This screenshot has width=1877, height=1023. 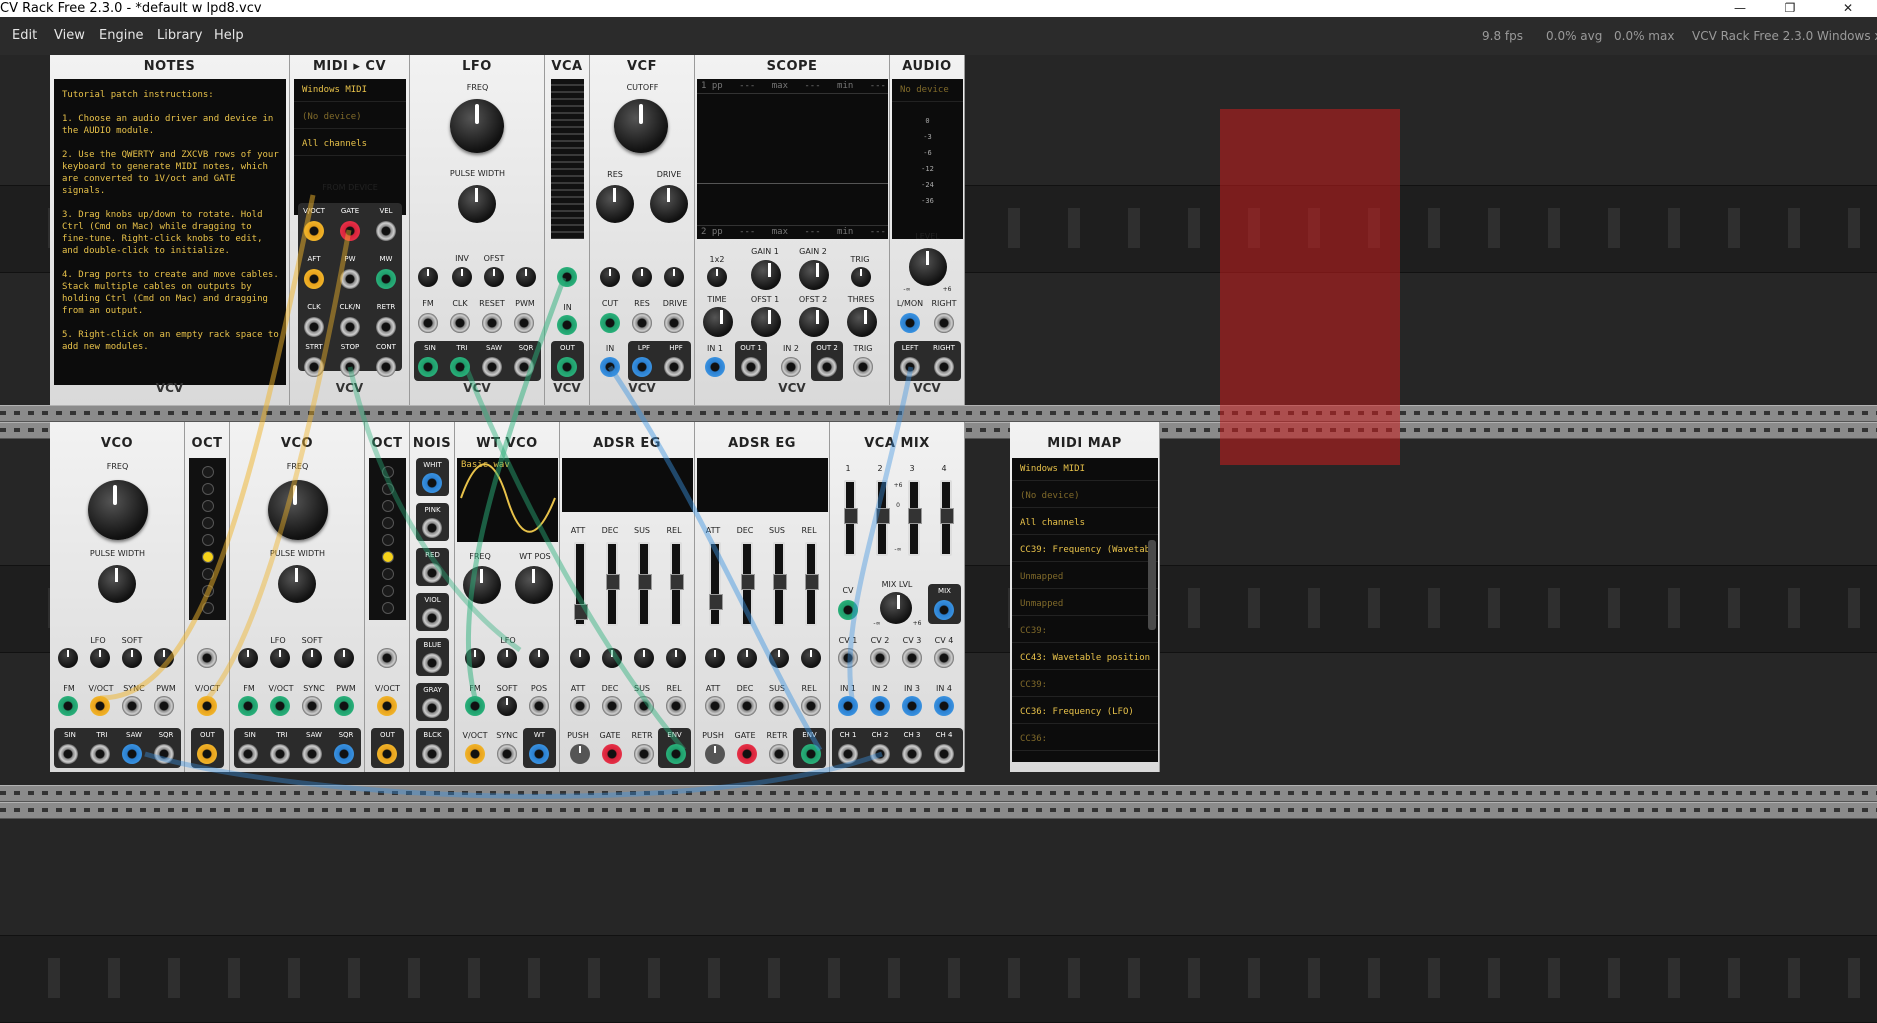 I want to click on in2-input-jack, so click(x=880, y=706).